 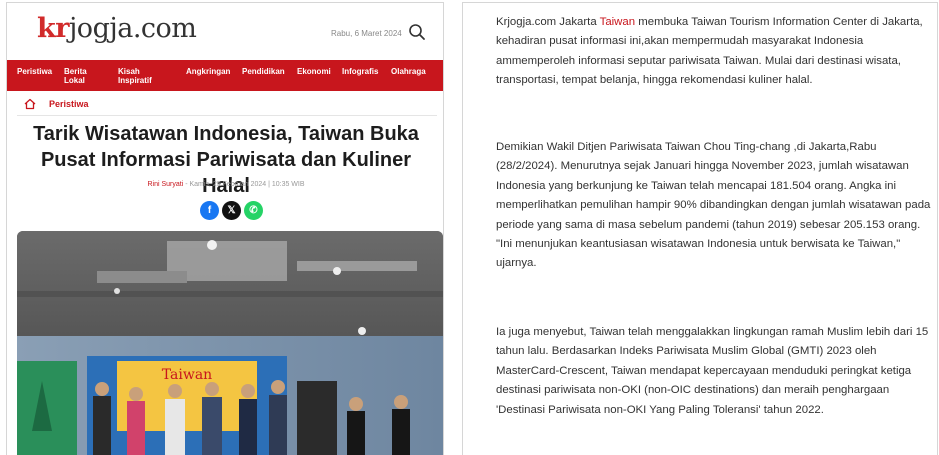 What do you see at coordinates (34, 71) in the screenshot?
I see `nav-item-peristiwa: Peristiwa` at bounding box center [34, 71].